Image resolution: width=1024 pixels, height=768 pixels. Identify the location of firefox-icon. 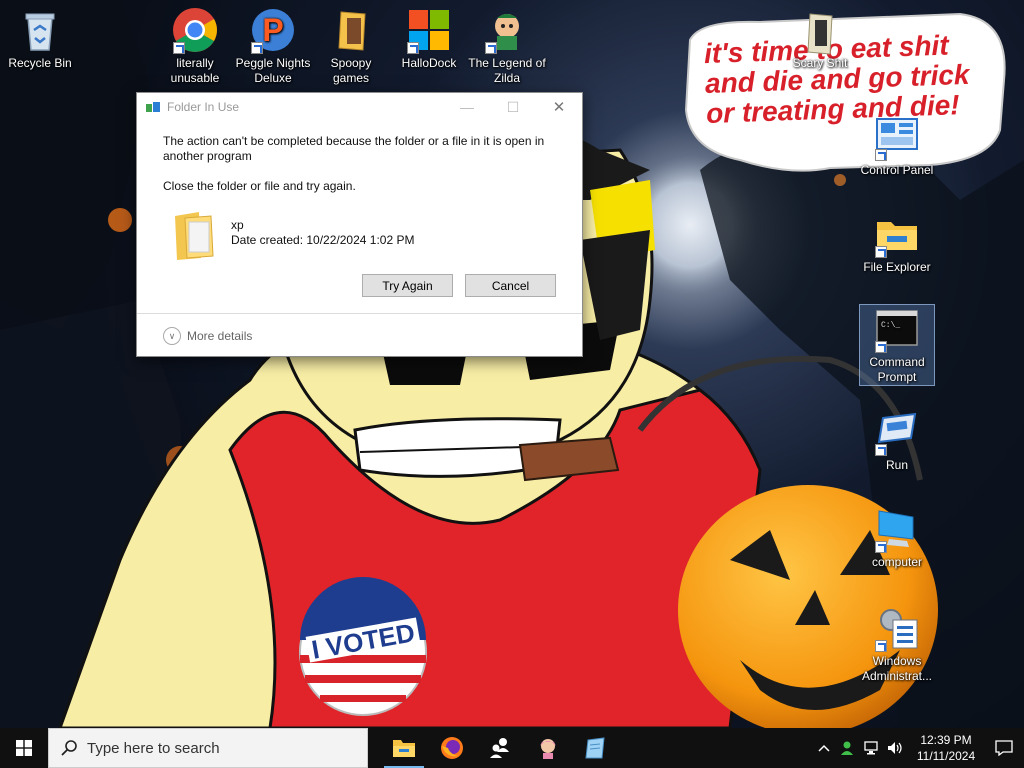
(452, 748).